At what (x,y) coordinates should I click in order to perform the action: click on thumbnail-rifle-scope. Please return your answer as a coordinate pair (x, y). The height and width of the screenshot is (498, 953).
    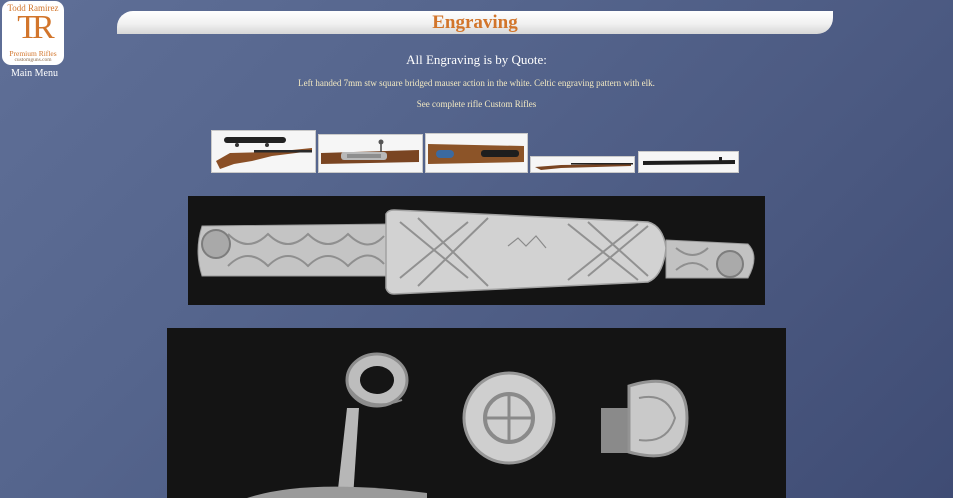
    Looking at the image, I should click on (263, 151).